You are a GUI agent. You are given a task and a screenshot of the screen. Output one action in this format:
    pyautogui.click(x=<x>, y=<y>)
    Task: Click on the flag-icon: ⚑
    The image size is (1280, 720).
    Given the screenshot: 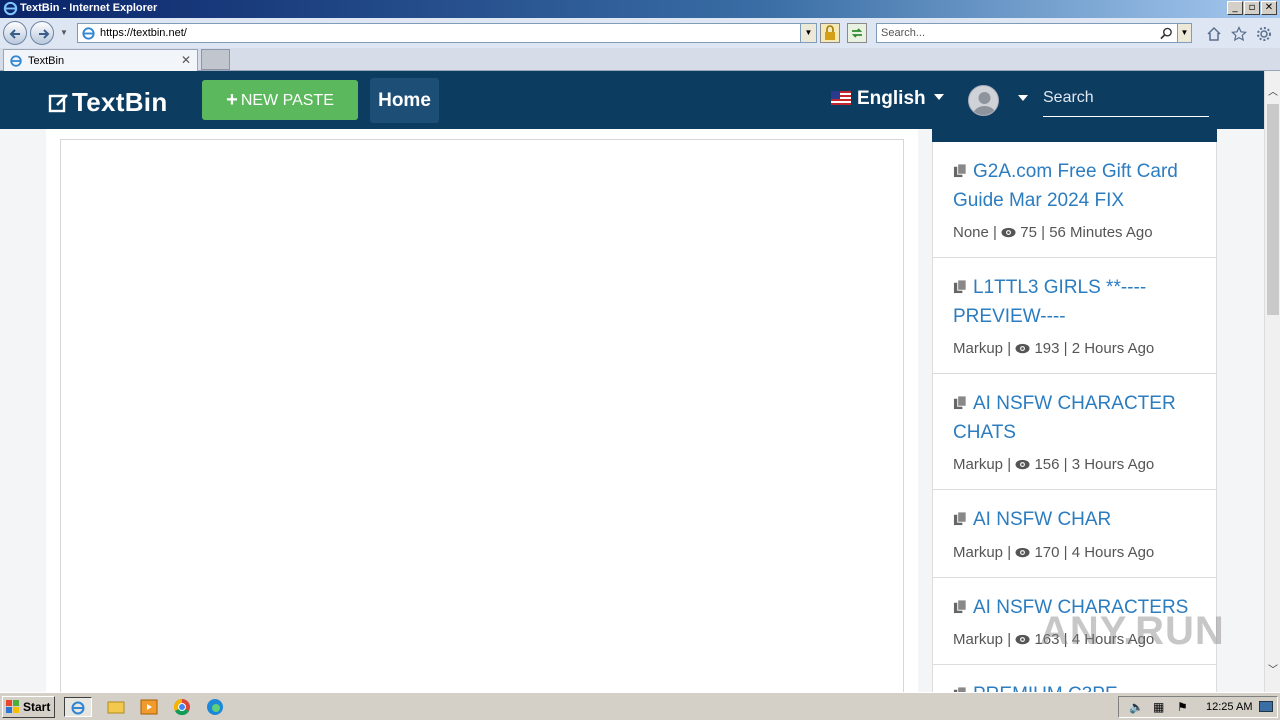 What is the action you would take?
    pyautogui.click(x=1182, y=707)
    